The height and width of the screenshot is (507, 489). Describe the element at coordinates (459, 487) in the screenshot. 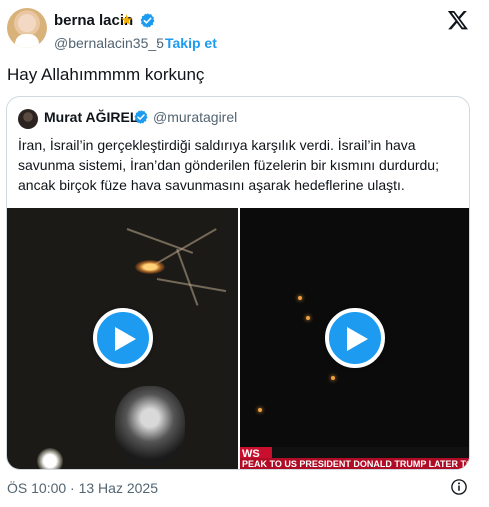

I see `info-icon` at that location.